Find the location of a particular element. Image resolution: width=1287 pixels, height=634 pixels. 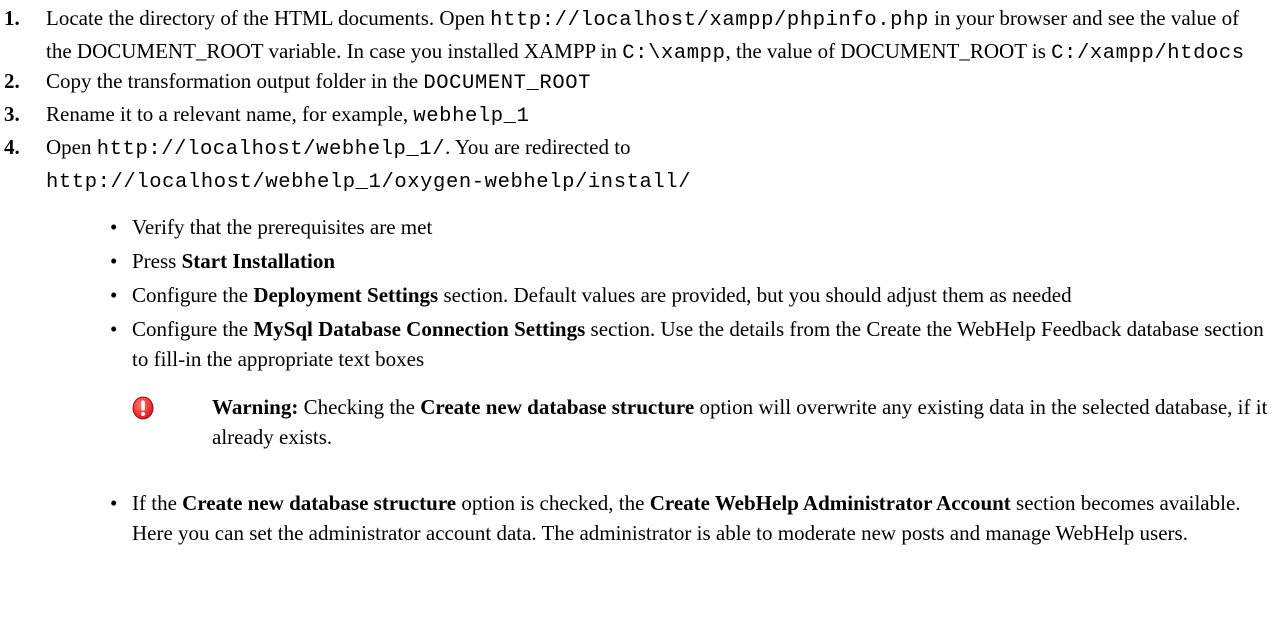

list-item-text: Verify that the prerequisites are met is located at coordinates (282, 227).